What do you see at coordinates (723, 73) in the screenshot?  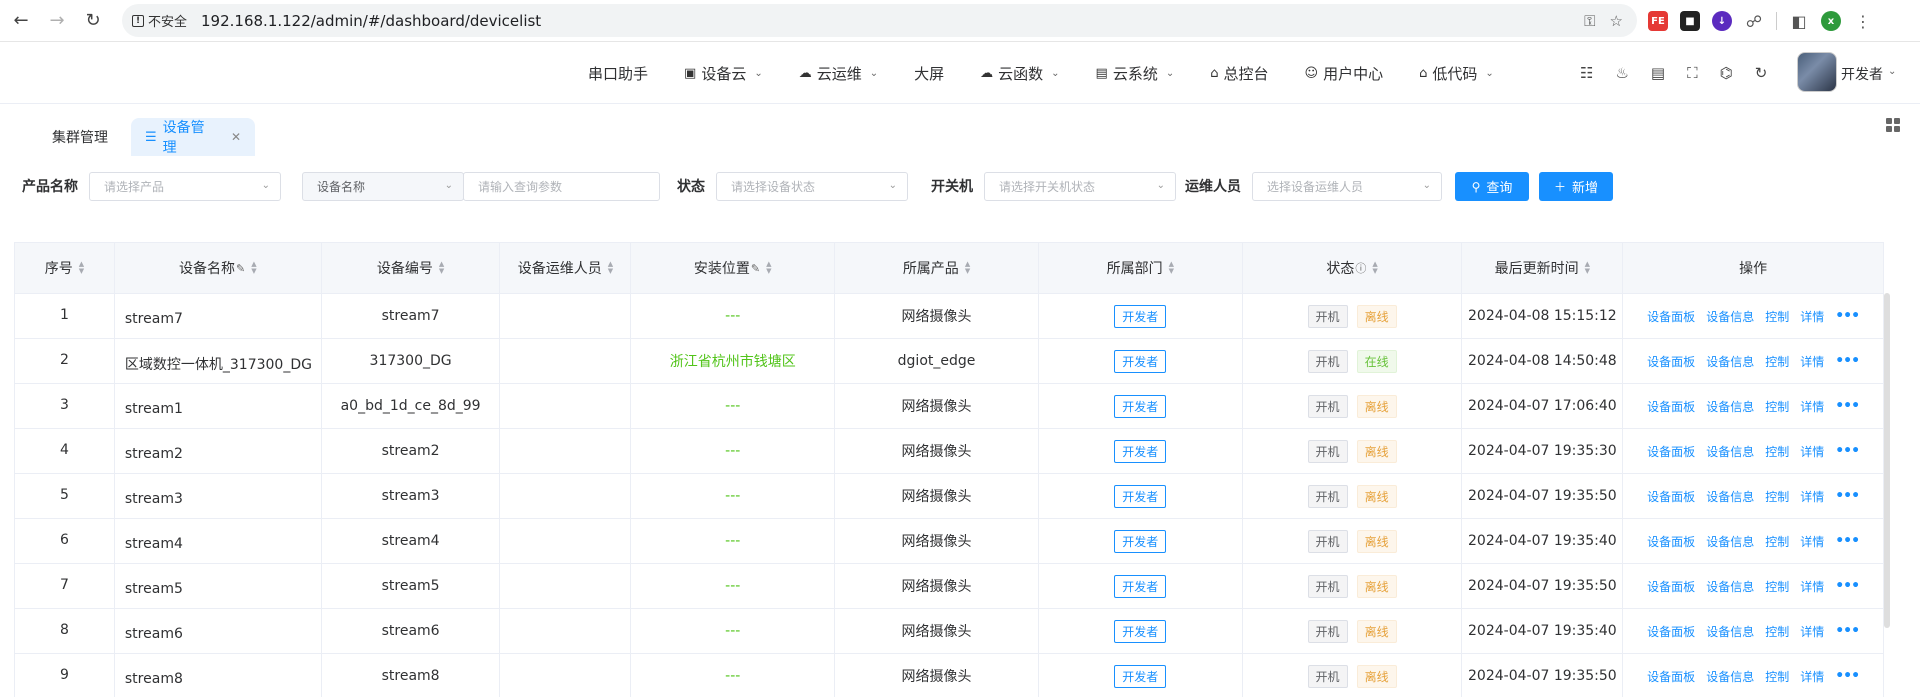 I see `menu-item: ▣ 设备云 ⌄` at bounding box center [723, 73].